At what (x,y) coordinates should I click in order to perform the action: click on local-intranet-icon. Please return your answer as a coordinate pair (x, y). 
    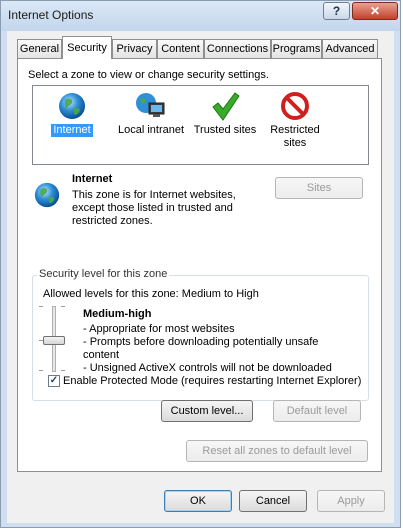
    Looking at the image, I should click on (150, 105).